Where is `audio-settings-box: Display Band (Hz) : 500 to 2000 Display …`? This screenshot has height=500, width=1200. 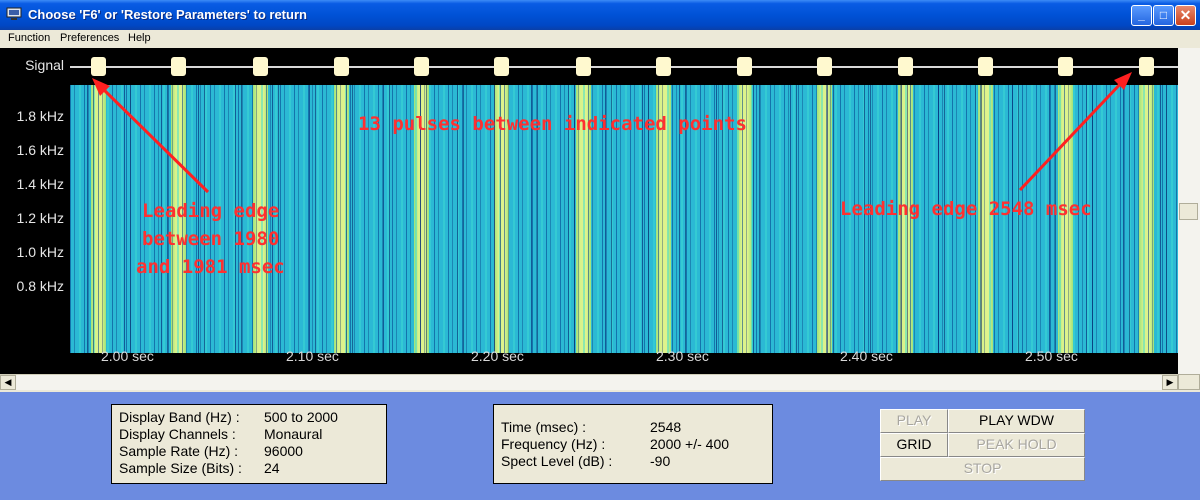 audio-settings-box: Display Band (Hz) : 500 to 2000 Display … is located at coordinates (249, 444).